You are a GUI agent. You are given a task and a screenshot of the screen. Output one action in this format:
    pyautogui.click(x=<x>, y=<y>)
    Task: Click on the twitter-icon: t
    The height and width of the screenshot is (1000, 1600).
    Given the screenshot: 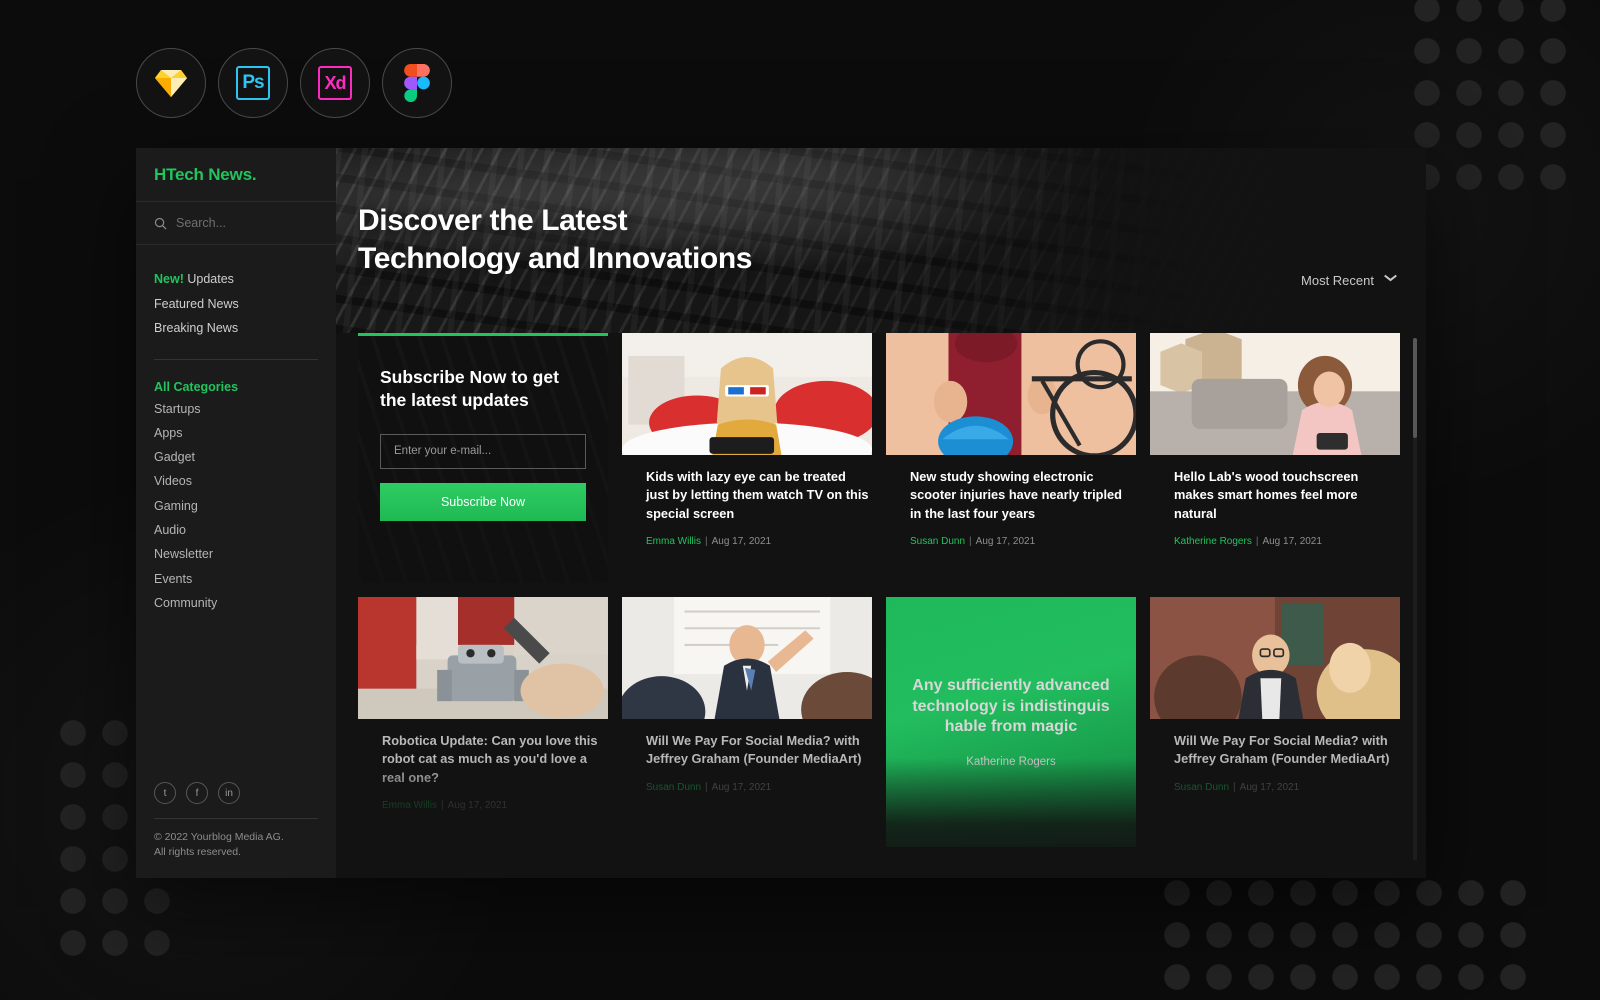 What is the action you would take?
    pyautogui.click(x=165, y=793)
    